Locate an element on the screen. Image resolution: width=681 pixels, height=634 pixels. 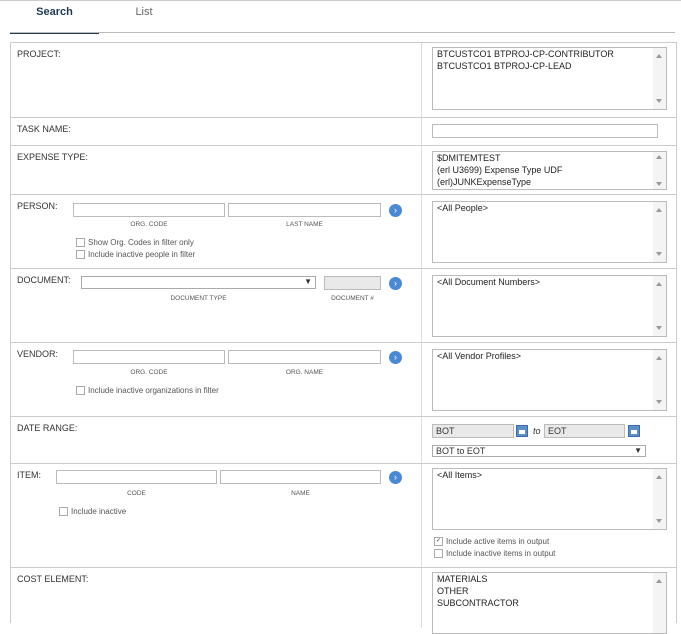
item-code-input is located at coordinates (136, 477).